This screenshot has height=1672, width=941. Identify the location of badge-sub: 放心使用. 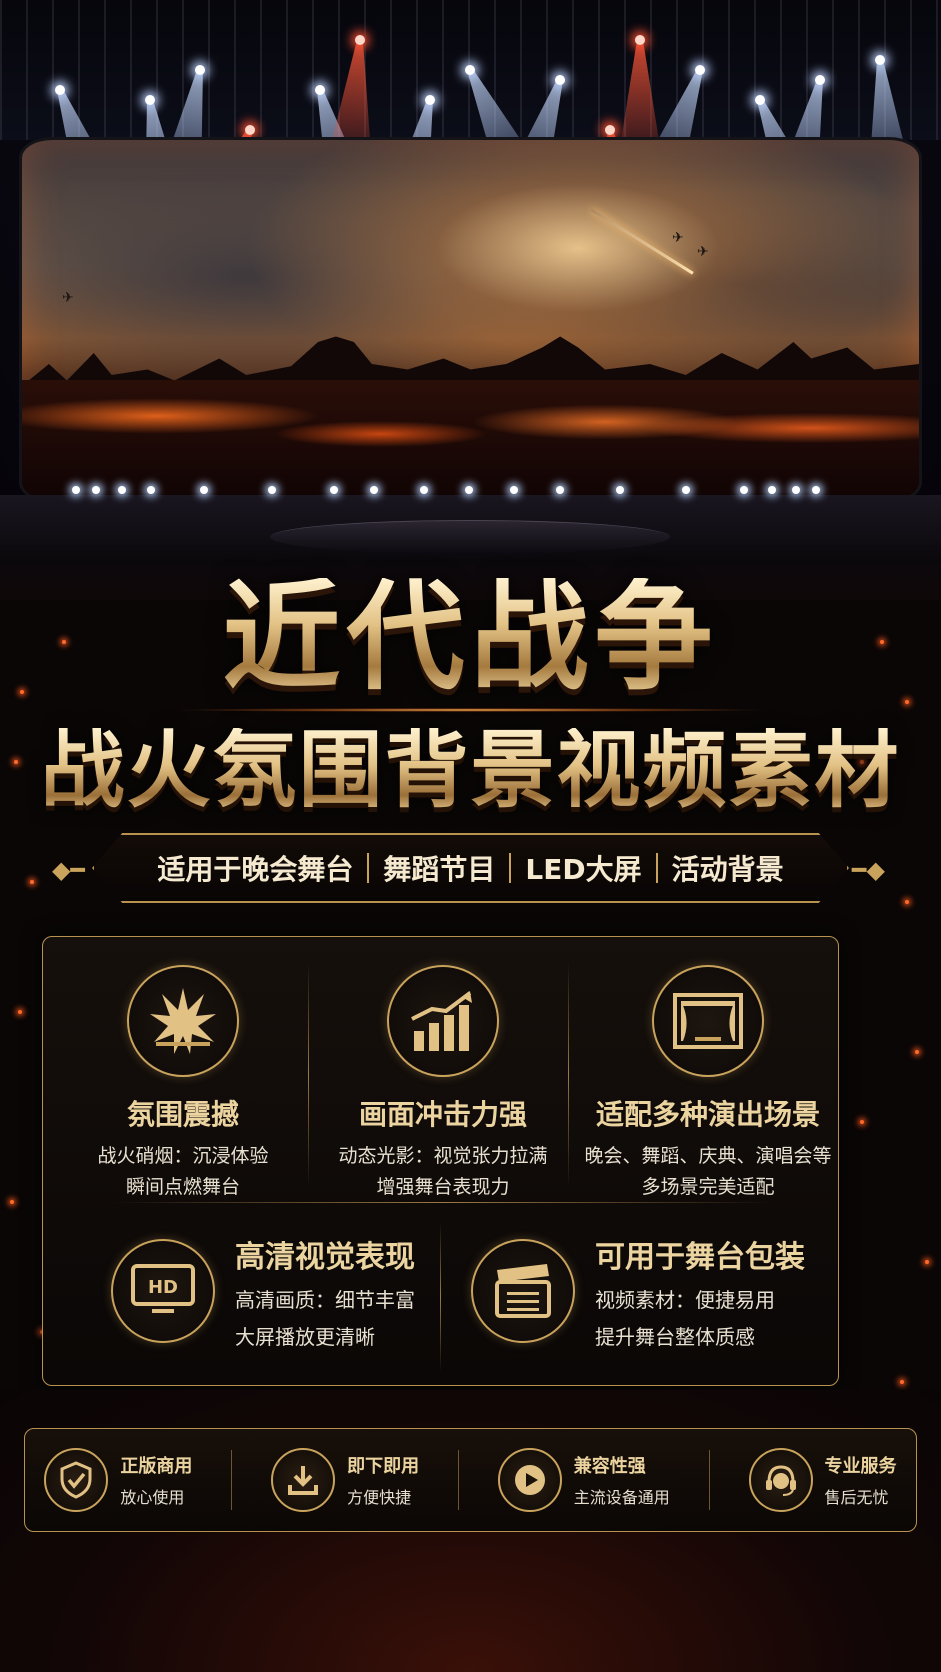
(152, 1497).